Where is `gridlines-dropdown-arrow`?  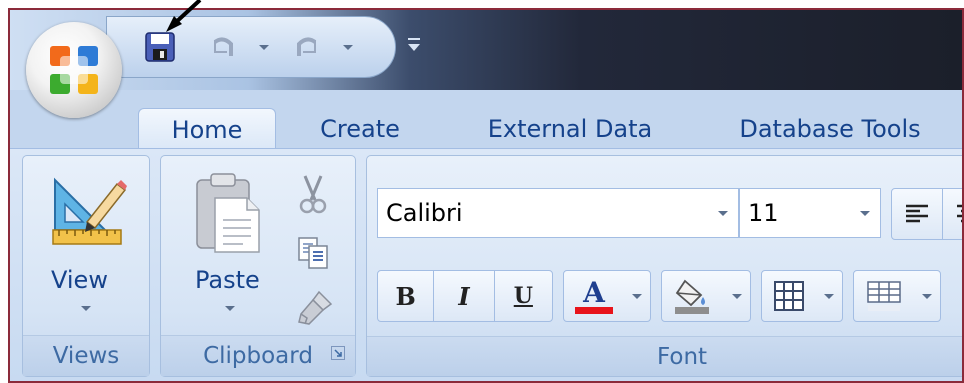
gridlines-dropdown-arrow is located at coordinates (829, 296).